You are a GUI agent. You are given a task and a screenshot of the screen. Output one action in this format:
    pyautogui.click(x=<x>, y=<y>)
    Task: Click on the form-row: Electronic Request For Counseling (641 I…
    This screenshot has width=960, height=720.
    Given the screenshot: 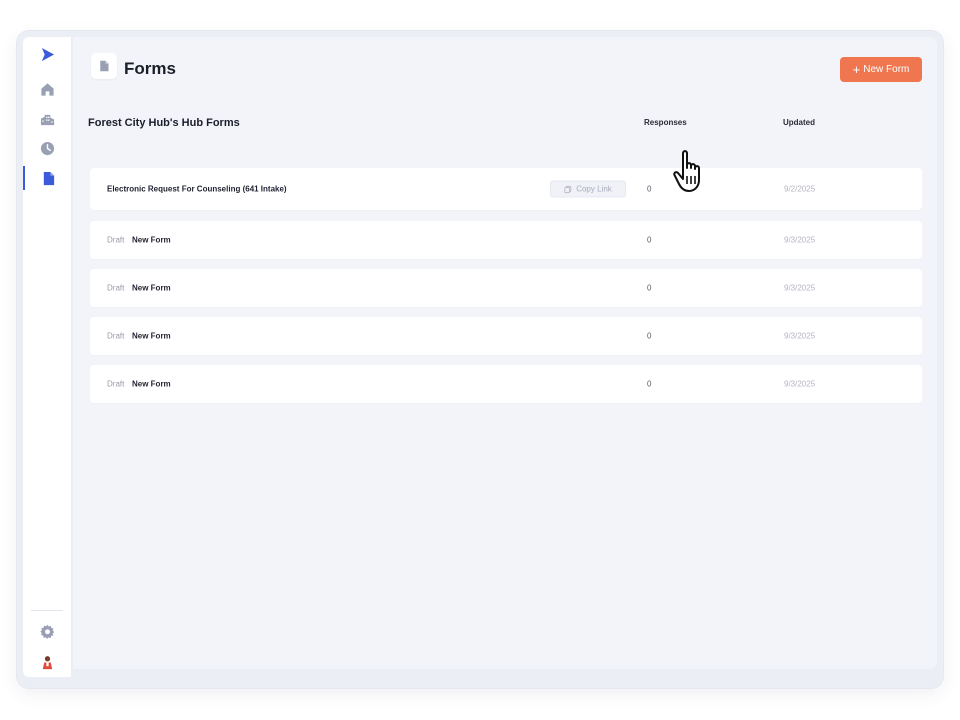 What is the action you would take?
    pyautogui.click(x=506, y=189)
    